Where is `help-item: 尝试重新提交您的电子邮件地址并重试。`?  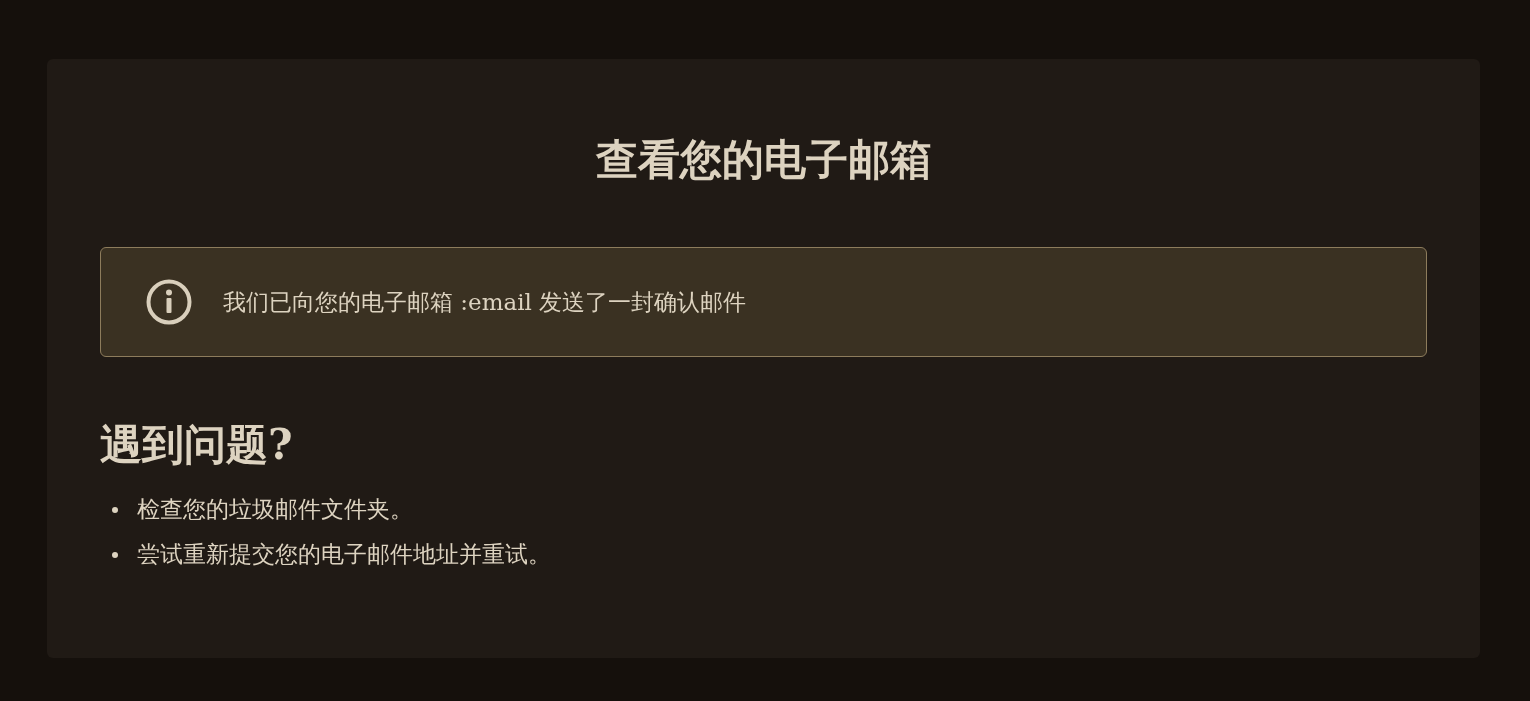 help-item: 尝试重新提交您的电子邮件地址并重试。 is located at coordinates (344, 554).